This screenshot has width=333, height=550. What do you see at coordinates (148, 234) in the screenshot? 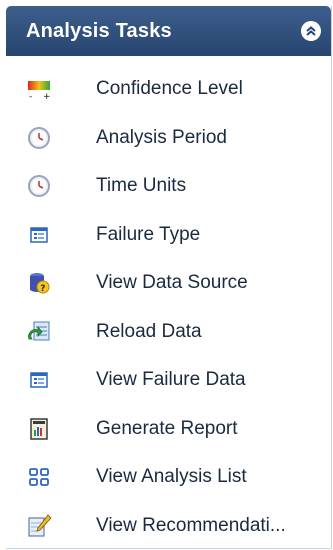
I see `task-label: Failure Type` at bounding box center [148, 234].